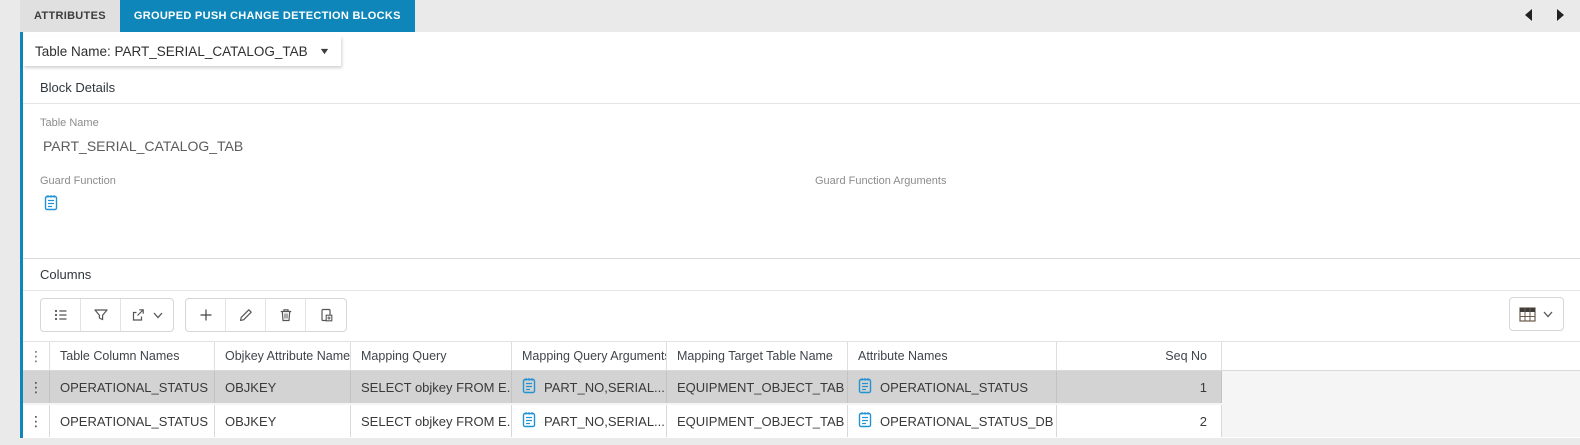 This screenshot has height=445, width=1580. What do you see at coordinates (589, 356) in the screenshot?
I see `col-header-mapping-query-arguments: Mapping Query Arguments` at bounding box center [589, 356].